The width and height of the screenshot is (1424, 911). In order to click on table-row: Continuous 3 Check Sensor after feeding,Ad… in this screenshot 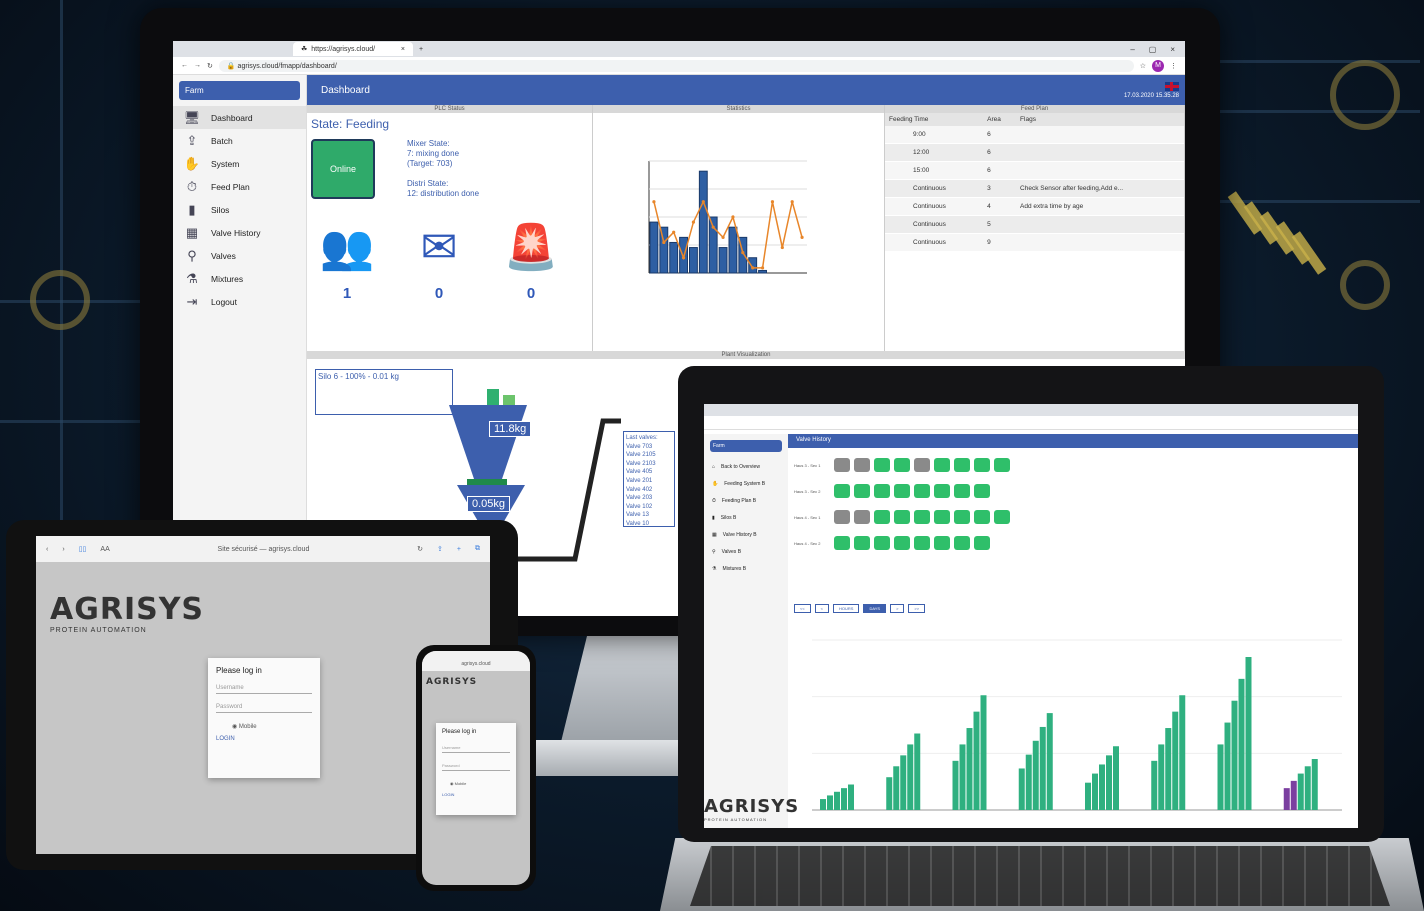, I will do `click(1034, 188)`.